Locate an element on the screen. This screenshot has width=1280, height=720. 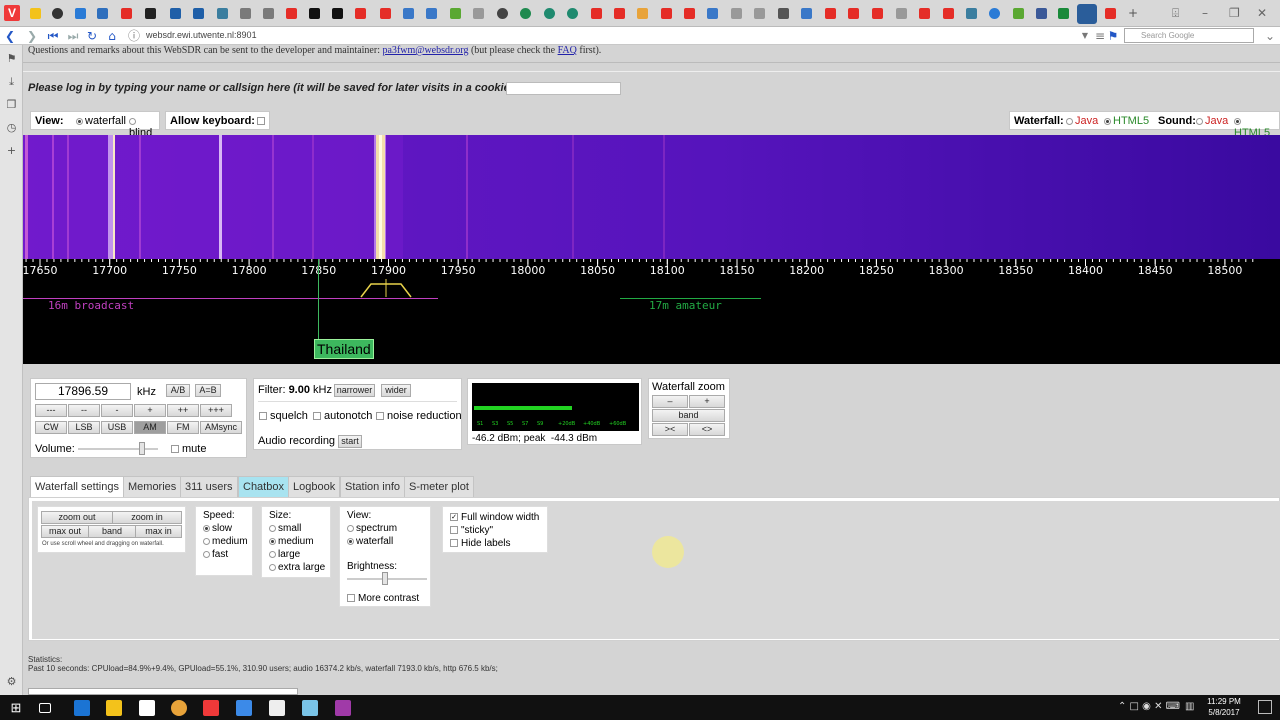
fast-forward-icon: ⏭ is located at coordinates (73, 36).